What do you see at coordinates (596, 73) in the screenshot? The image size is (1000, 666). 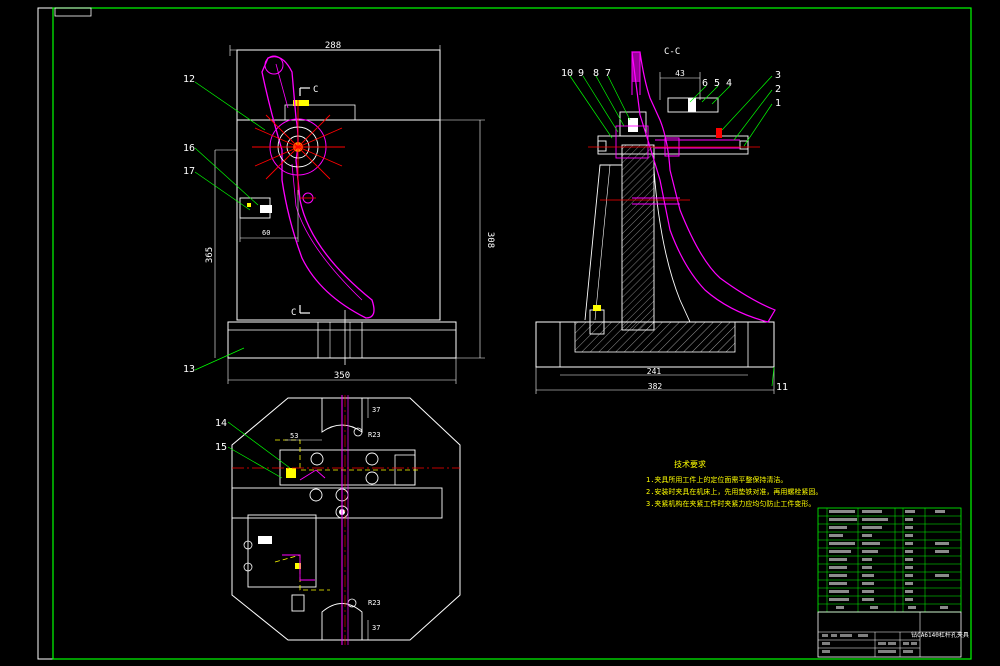 I see `callout-8: 8` at bounding box center [596, 73].